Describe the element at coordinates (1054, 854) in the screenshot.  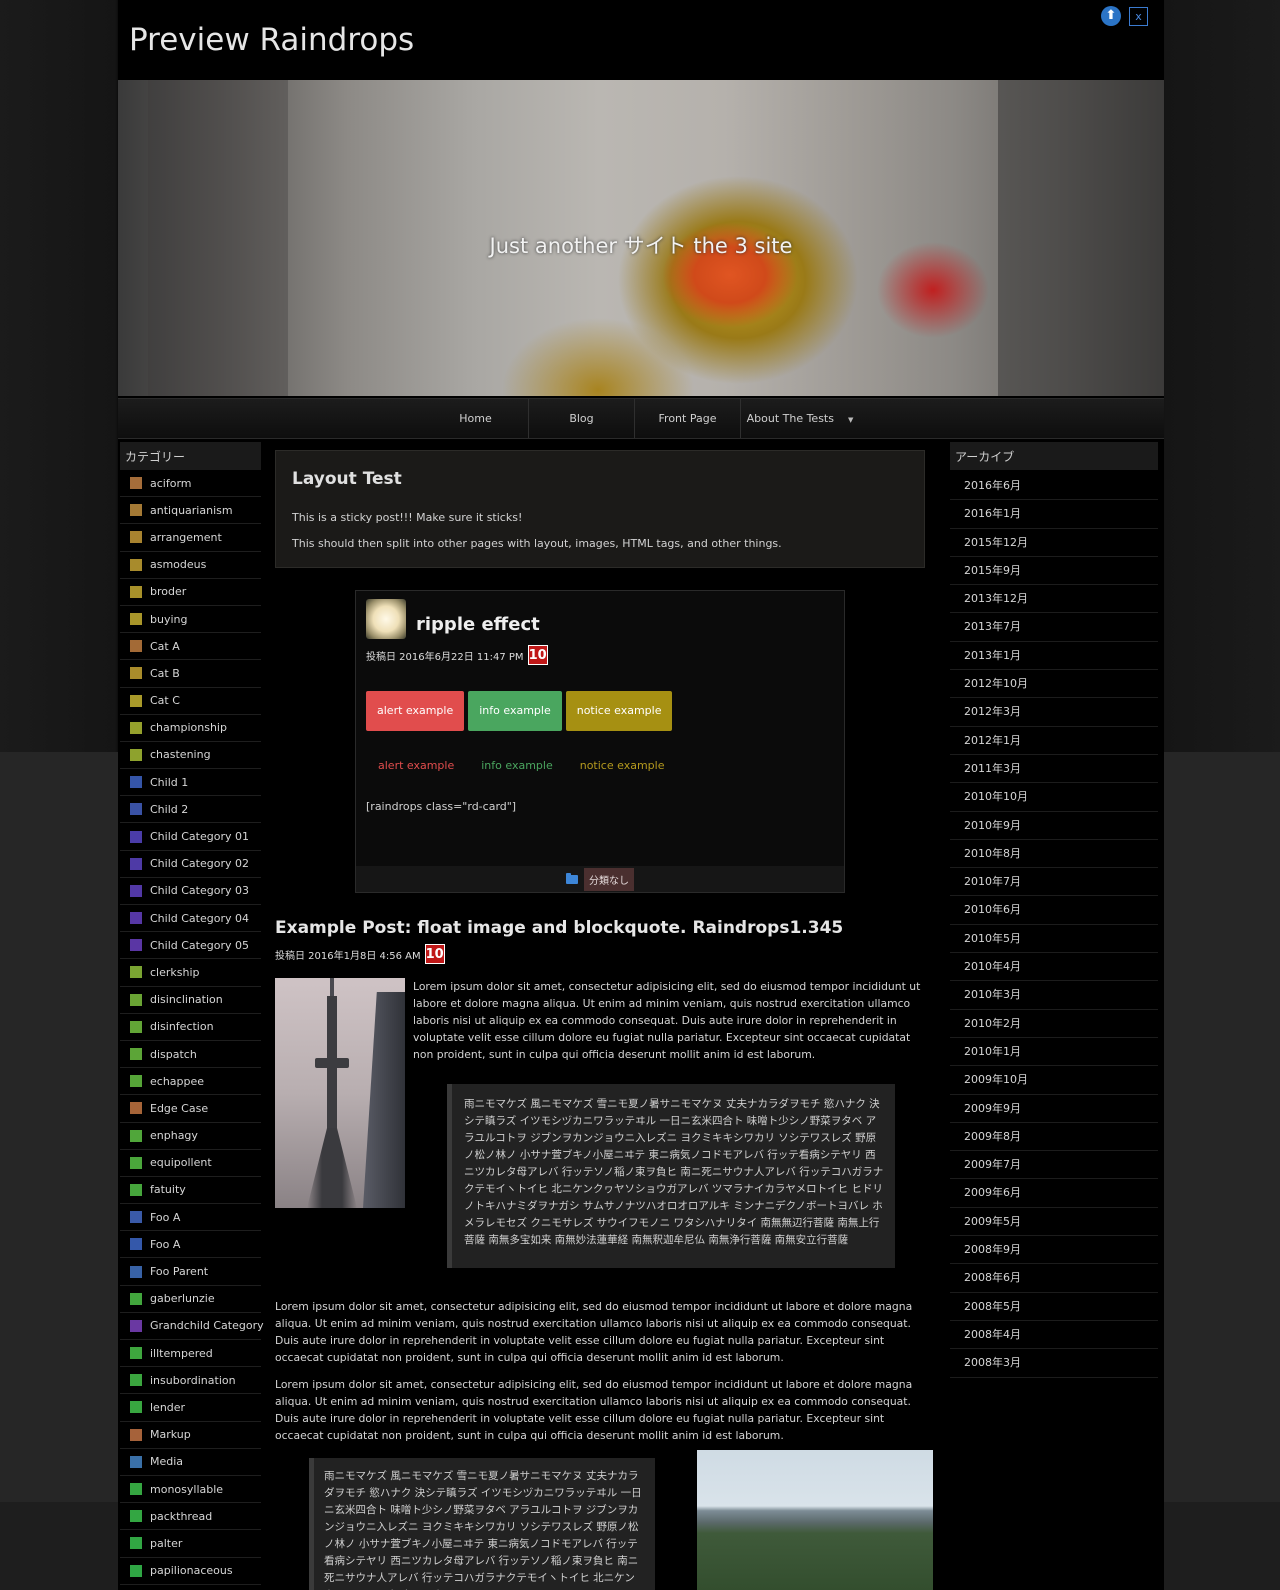
I see `archive-link: 2010年8月` at that location.